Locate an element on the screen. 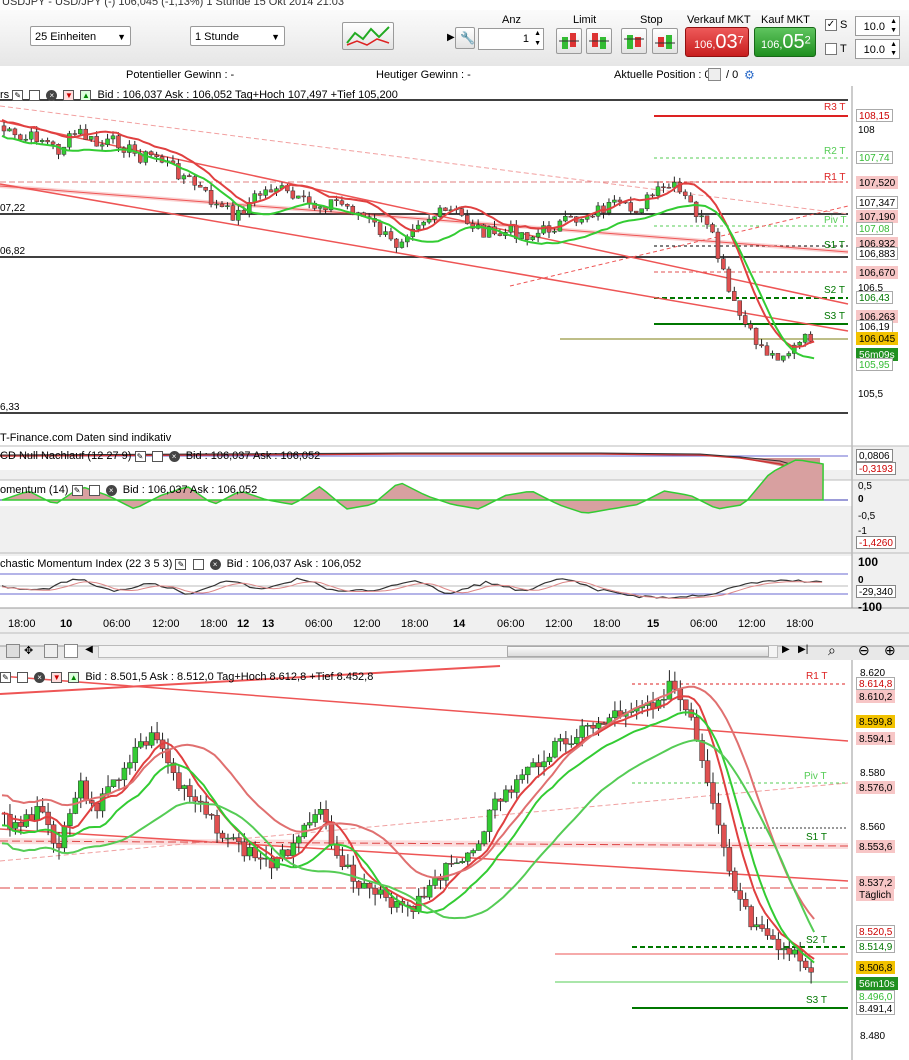 This screenshot has height=1060, width=909. units-select: 25 Einheiten ▼ is located at coordinates (80, 36).